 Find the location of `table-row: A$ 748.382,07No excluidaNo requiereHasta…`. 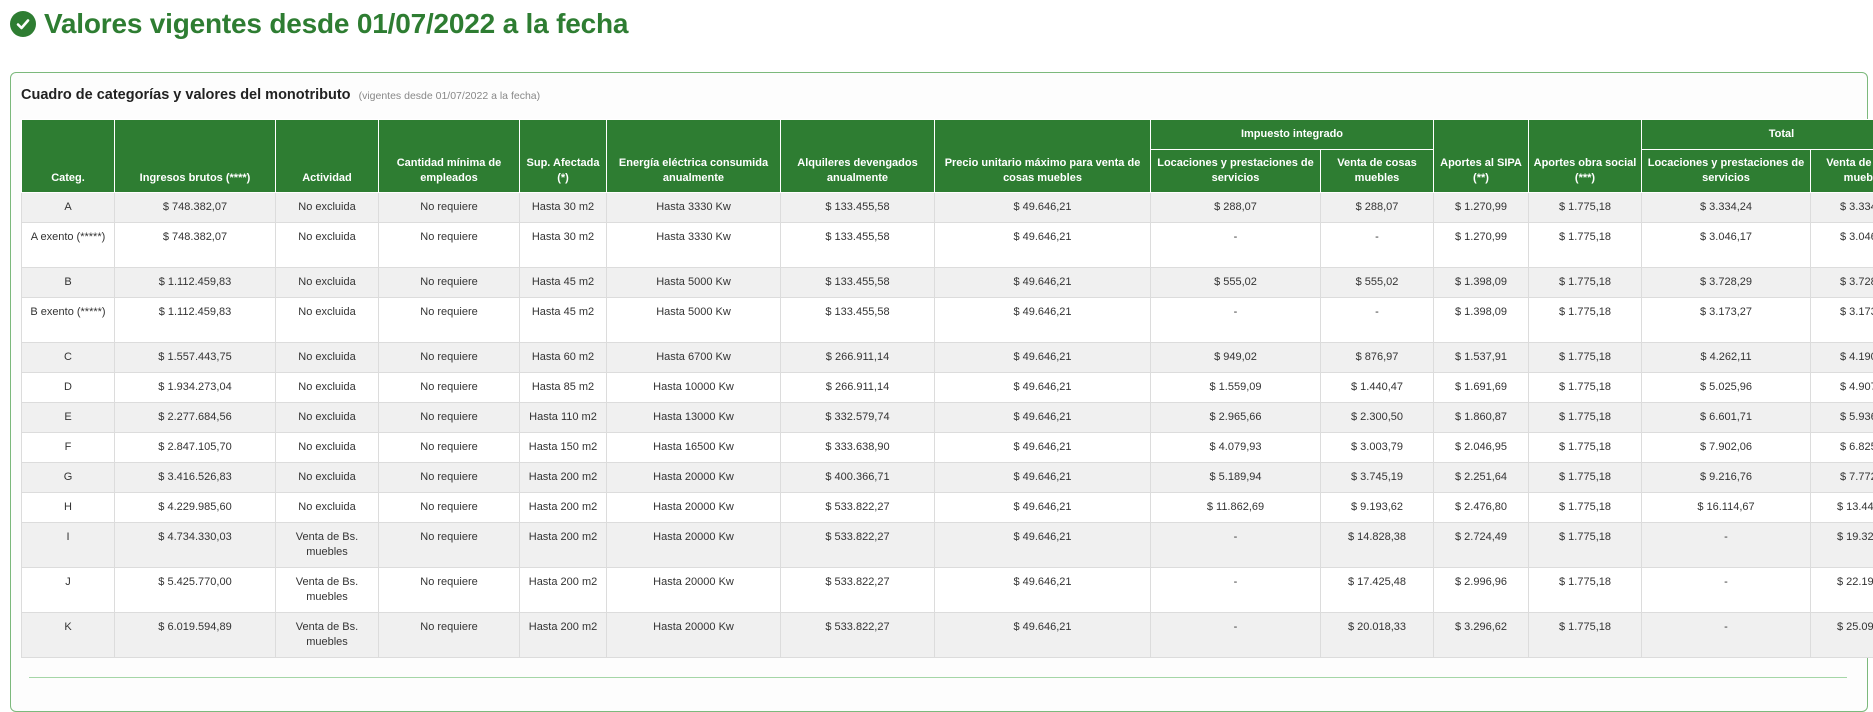

table-row: A$ 748.382,07No excluidaNo requiereHasta… is located at coordinates (947, 208).